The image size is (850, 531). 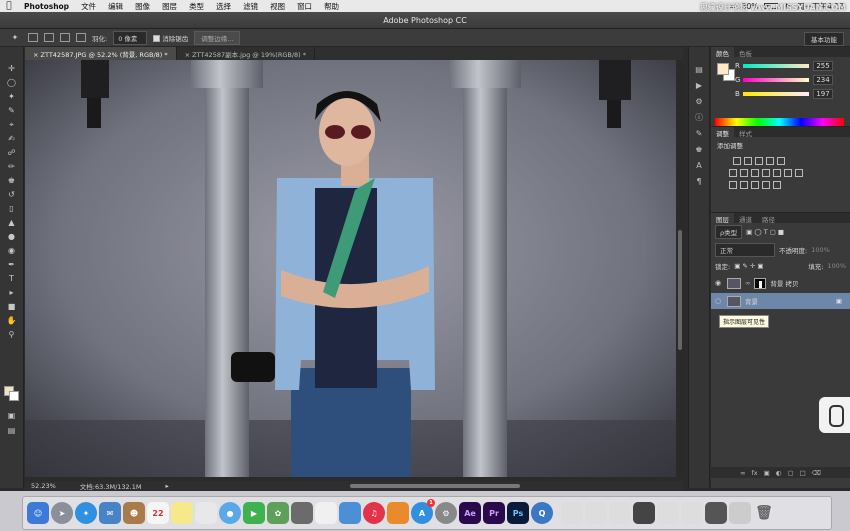 I want to click on pen-tool-icon: ✒, so click(x=12, y=264).